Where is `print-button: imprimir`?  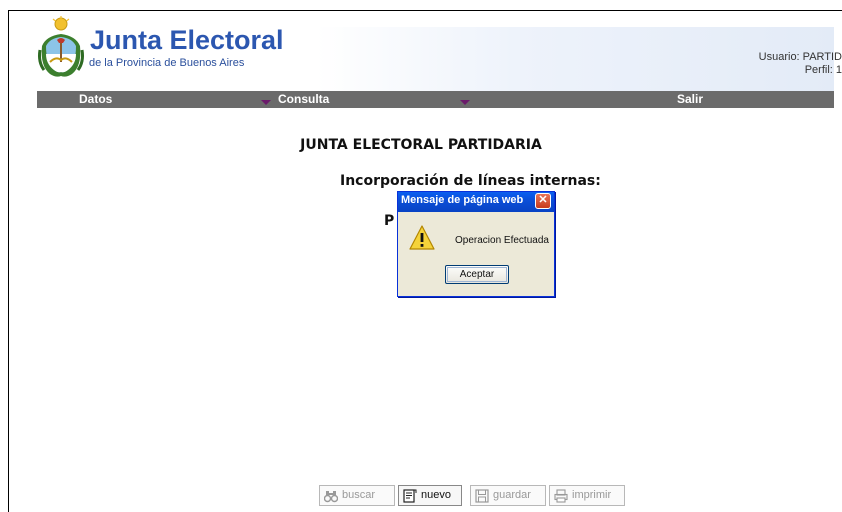 print-button: imprimir is located at coordinates (587, 495).